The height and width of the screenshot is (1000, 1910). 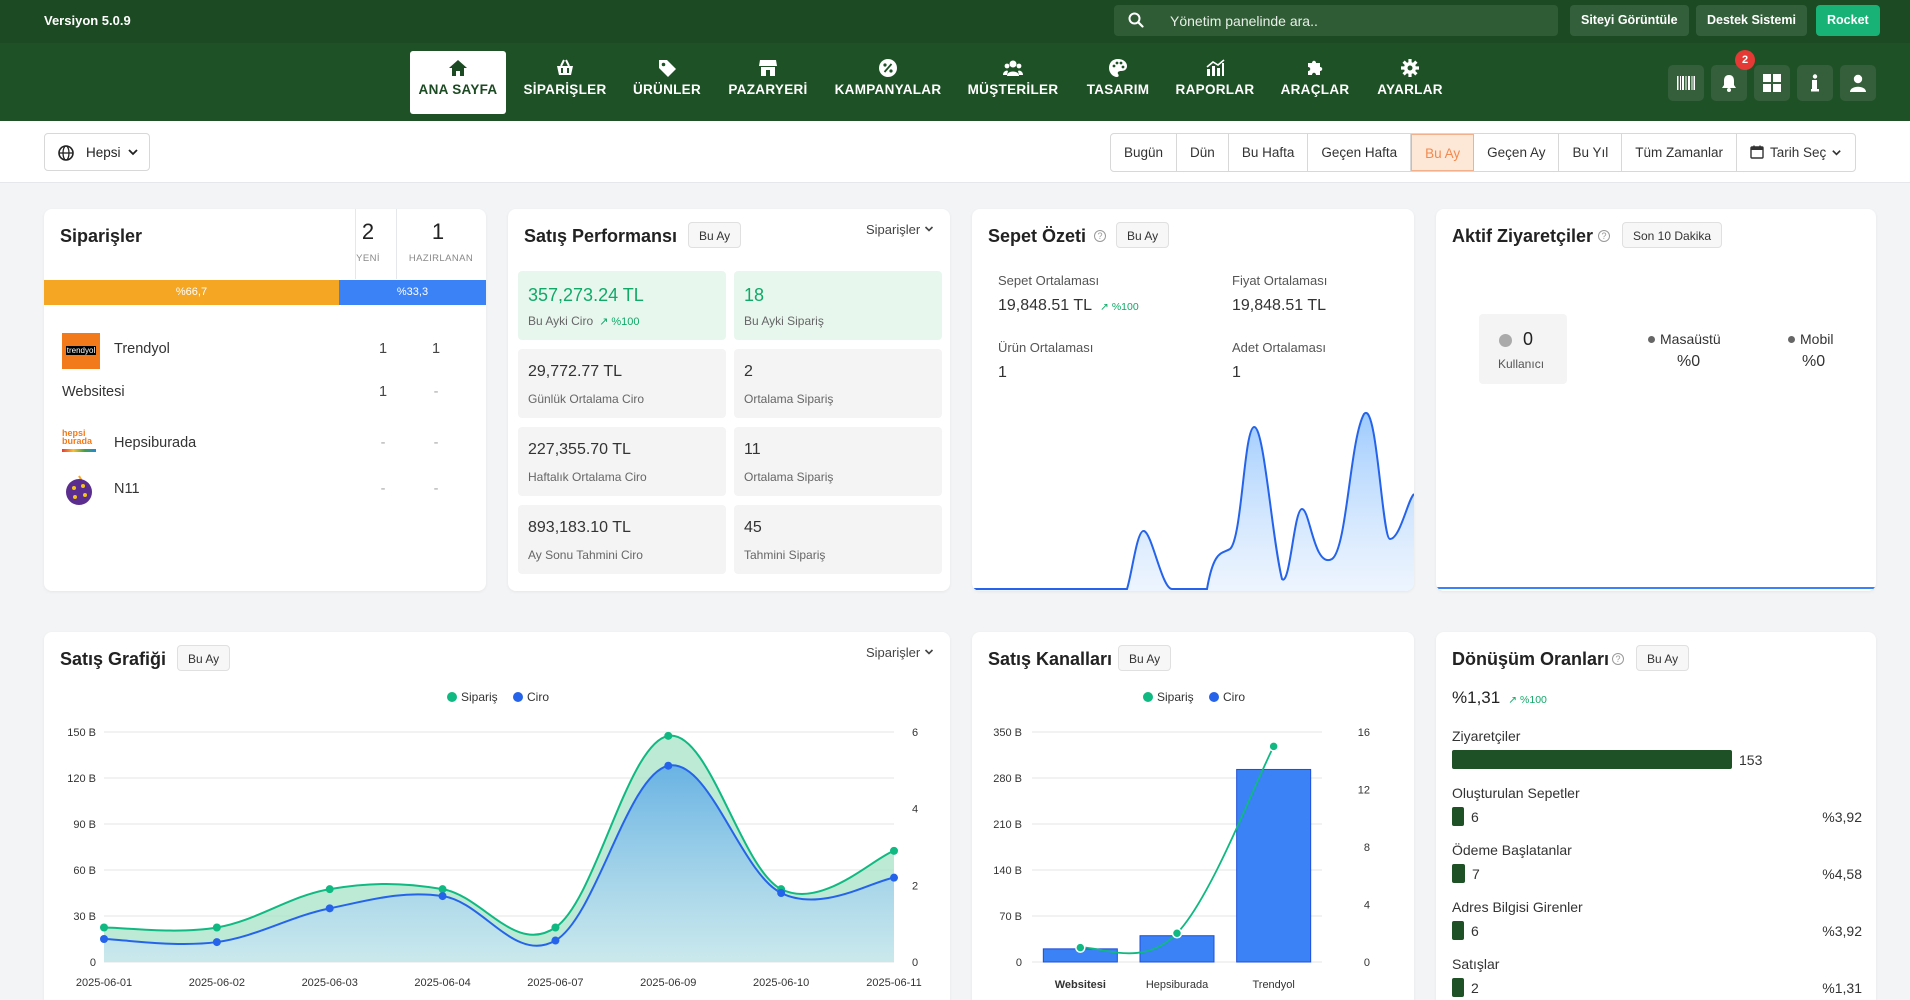 What do you see at coordinates (1360, 20) in the screenshot?
I see `search-input` at bounding box center [1360, 20].